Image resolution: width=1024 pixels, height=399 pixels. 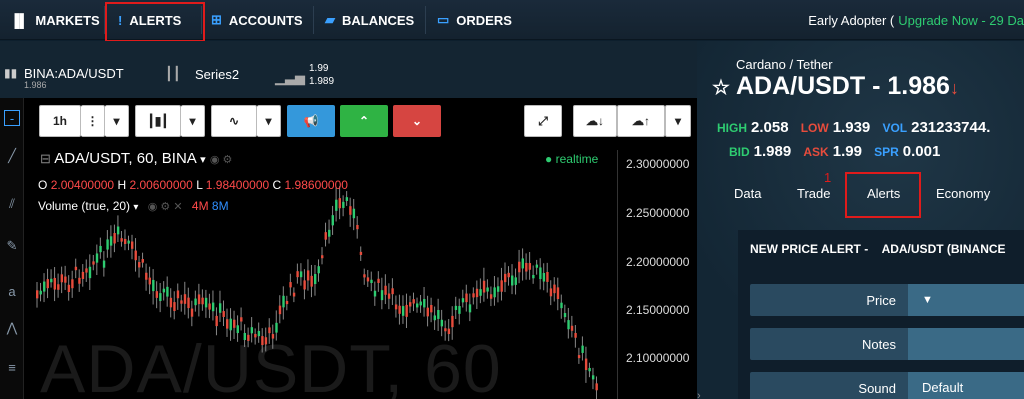 What do you see at coordinates (417, 121) in the screenshot?
I see `sell-down-button: ⌄` at bounding box center [417, 121].